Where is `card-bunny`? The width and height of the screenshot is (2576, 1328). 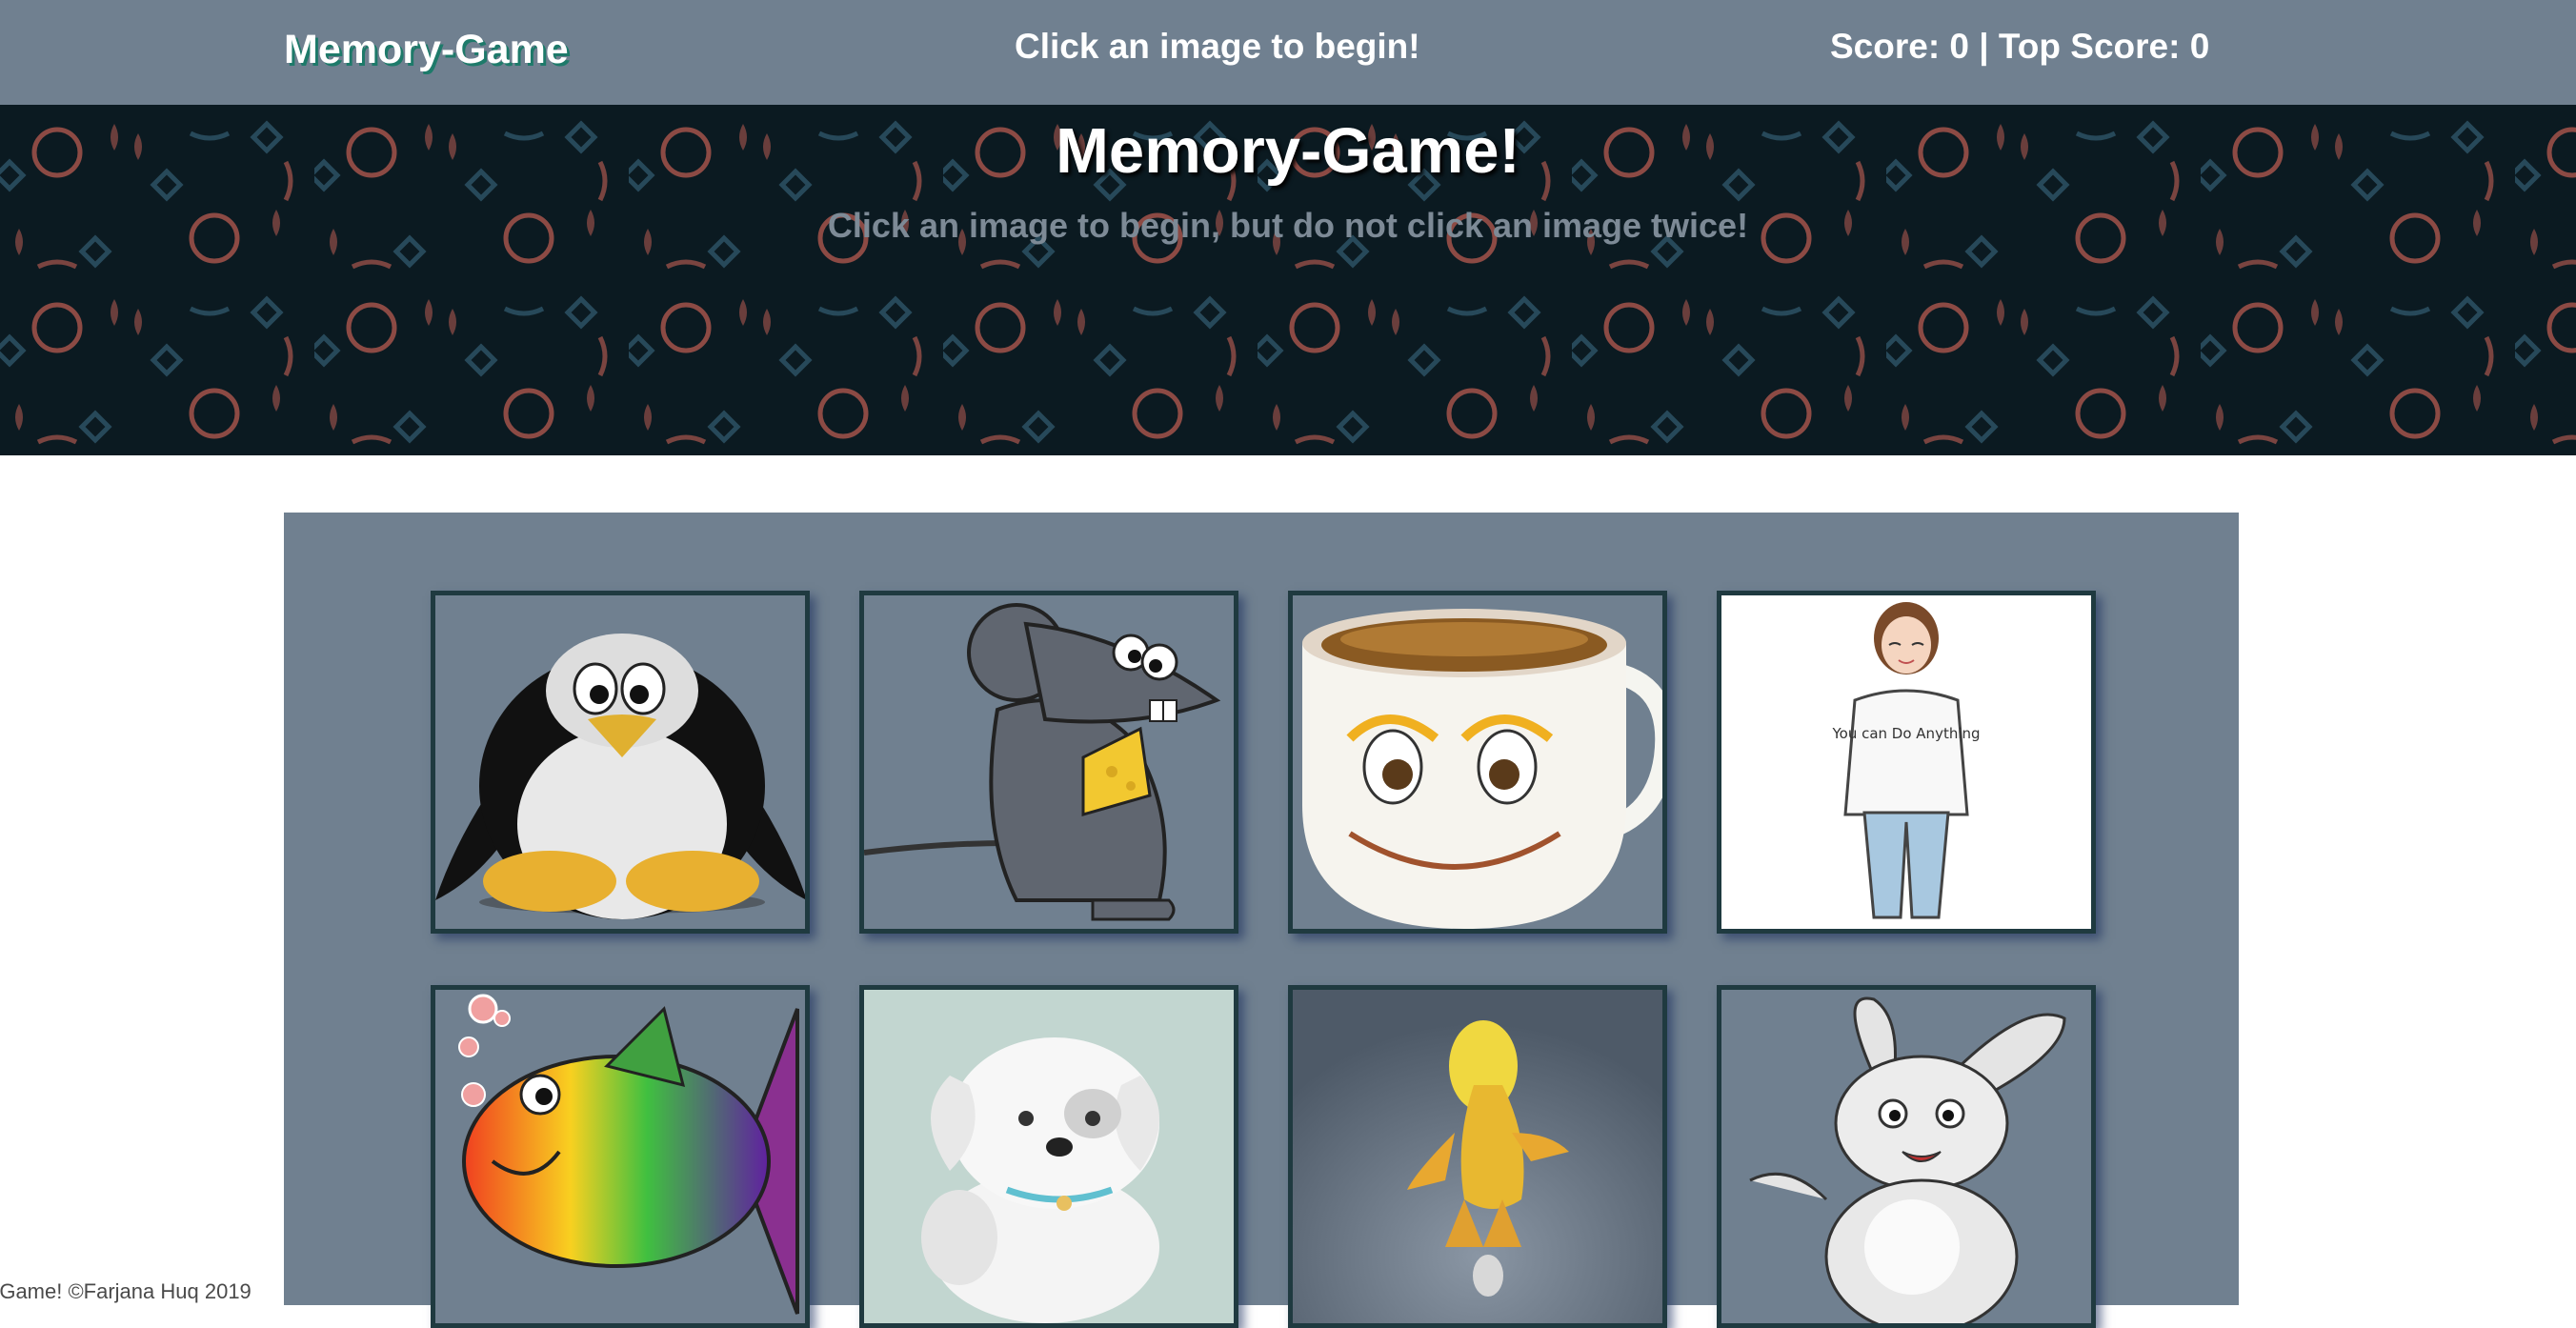
card-bunny is located at coordinates (1907, 1156).